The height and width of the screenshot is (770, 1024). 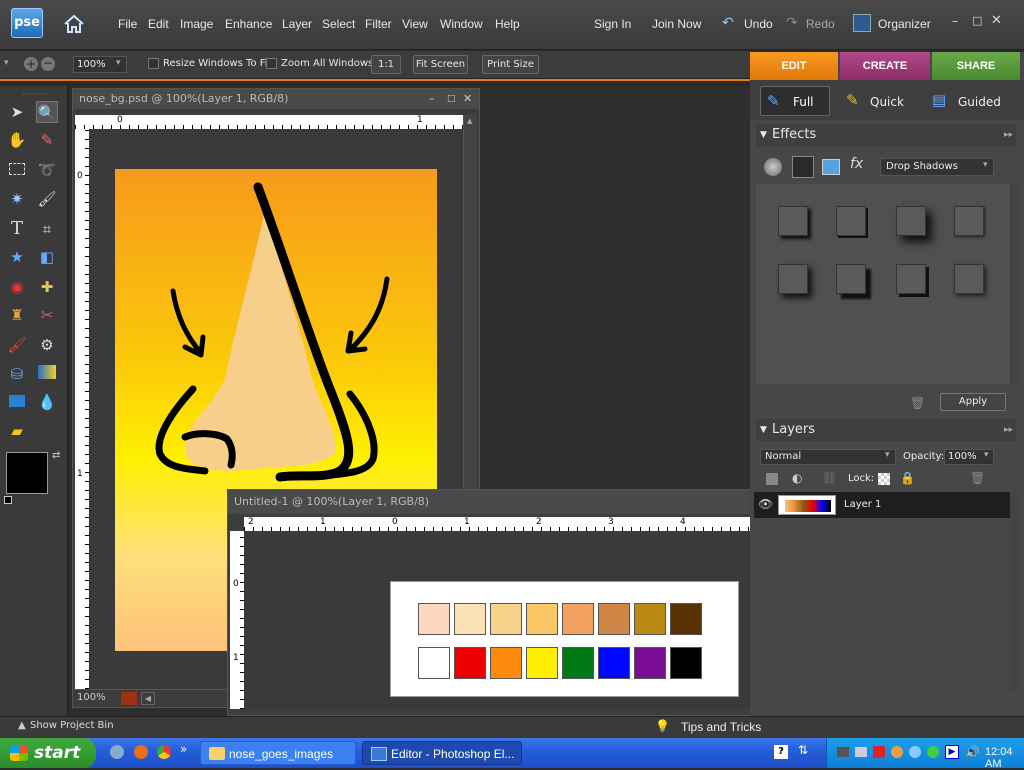 I want to click on all-effects-icon: fx, so click(x=856, y=164).